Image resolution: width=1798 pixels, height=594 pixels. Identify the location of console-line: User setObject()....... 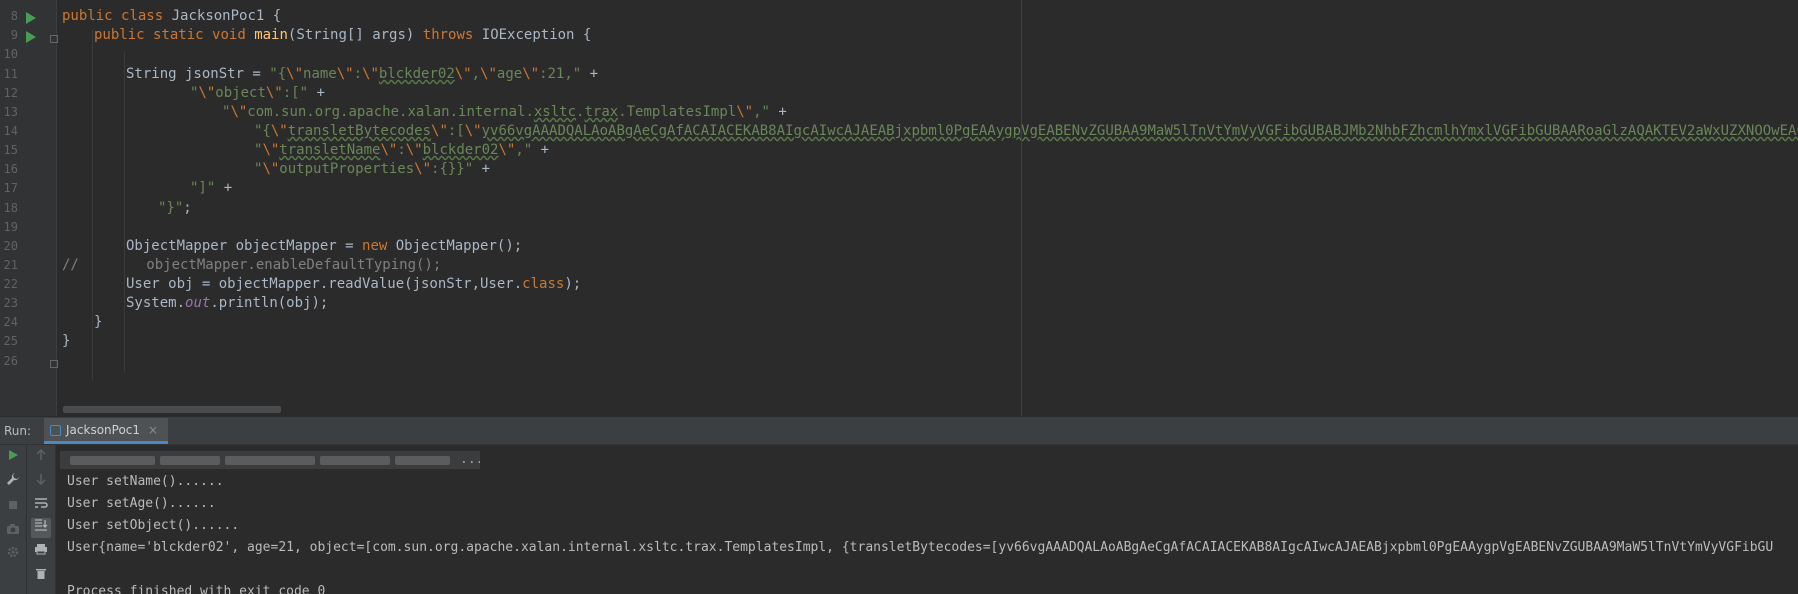
(153, 525).